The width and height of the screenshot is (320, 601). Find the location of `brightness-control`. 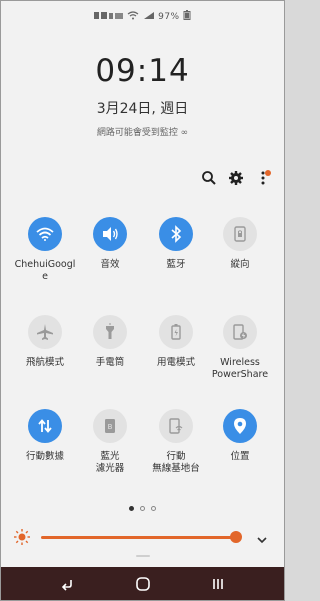

brightness-control is located at coordinates (144, 537).